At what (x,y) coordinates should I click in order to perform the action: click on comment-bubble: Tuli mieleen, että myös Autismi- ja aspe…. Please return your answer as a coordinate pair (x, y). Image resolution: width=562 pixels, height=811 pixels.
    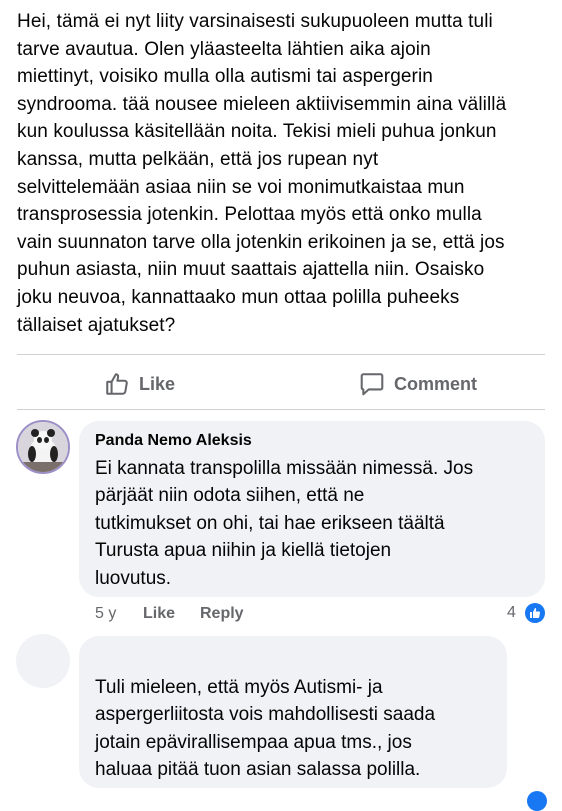
    Looking at the image, I should click on (293, 712).